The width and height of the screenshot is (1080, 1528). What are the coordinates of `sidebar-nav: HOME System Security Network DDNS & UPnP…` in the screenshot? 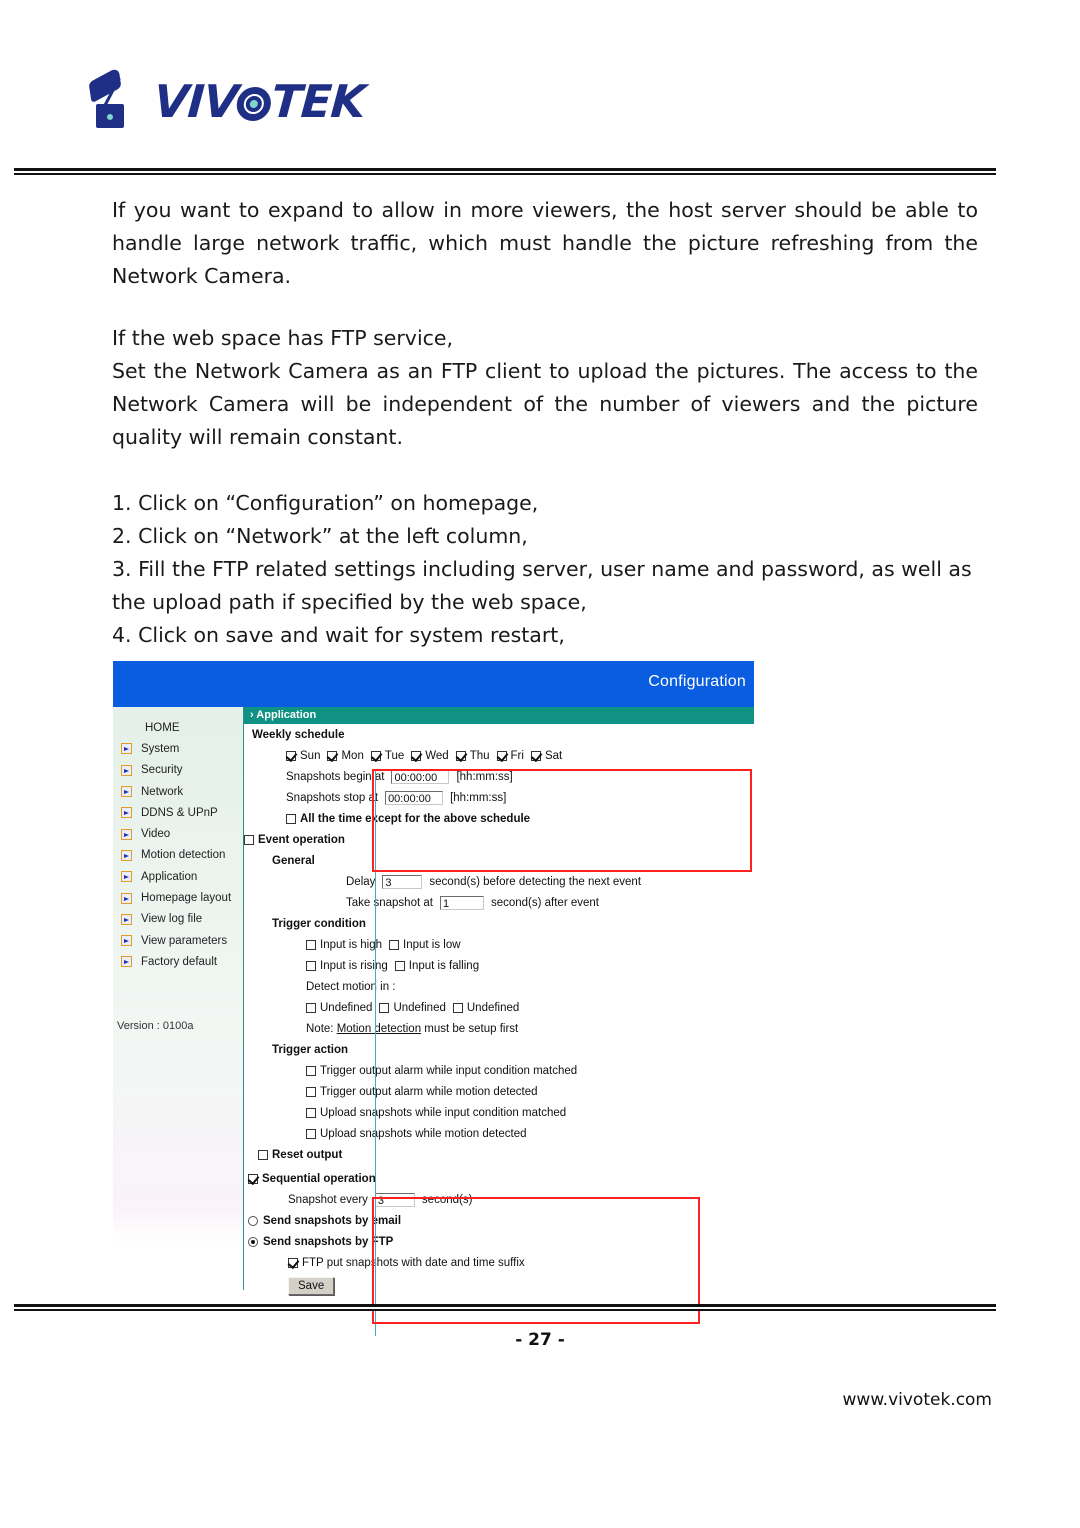 It's located at (178, 840).